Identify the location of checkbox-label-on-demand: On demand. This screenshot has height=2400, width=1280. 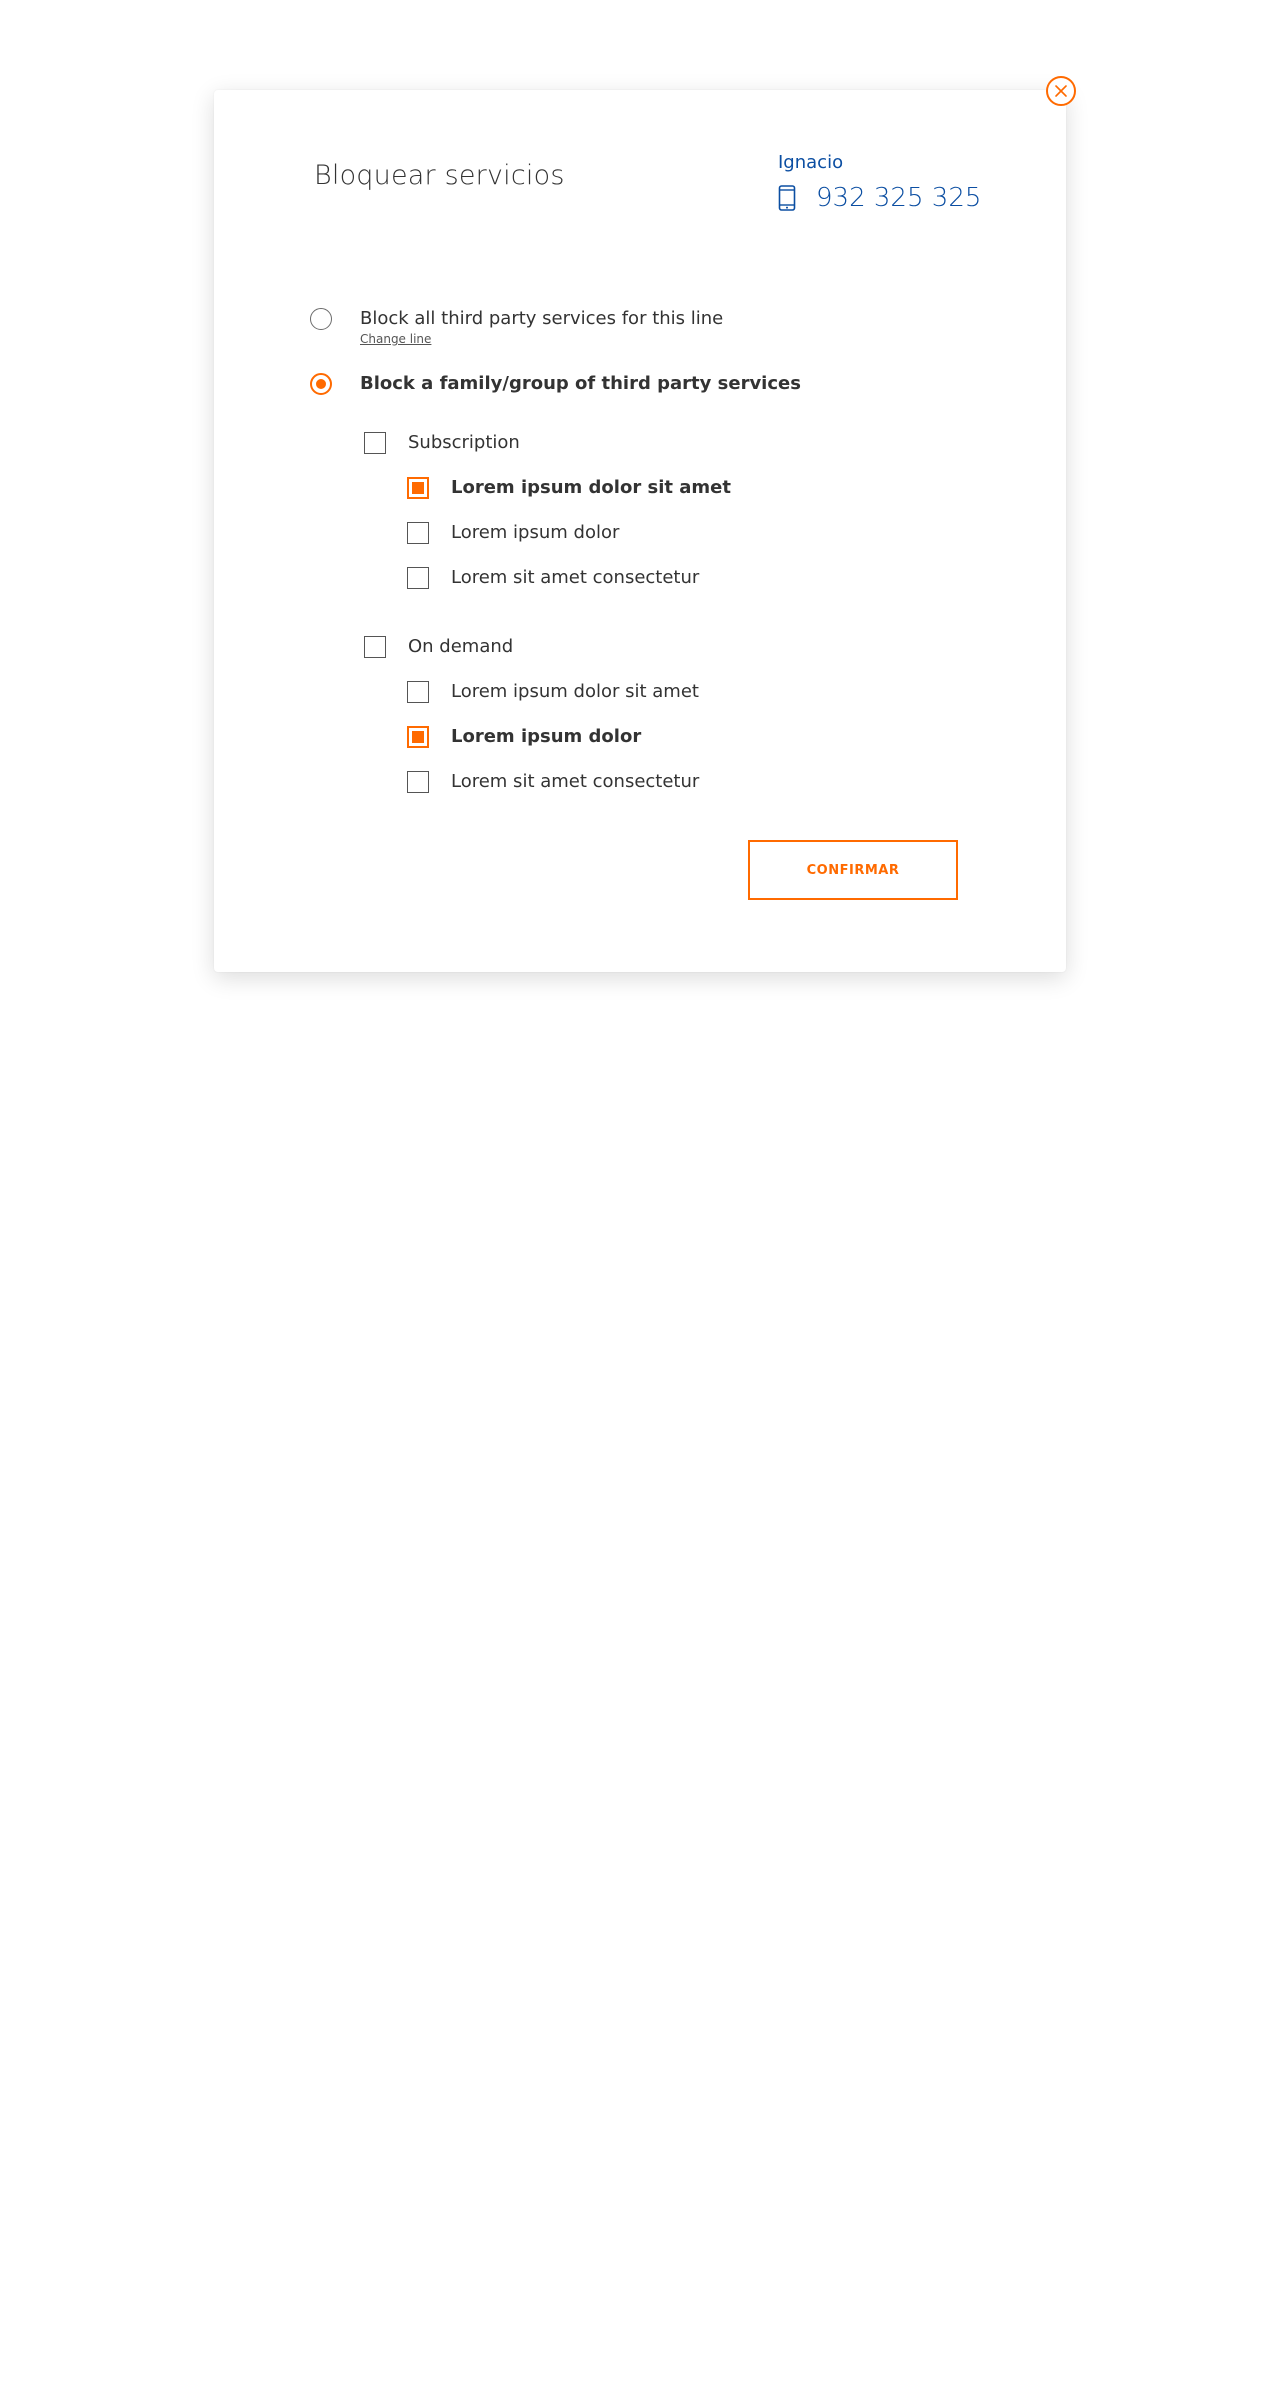
(461, 646).